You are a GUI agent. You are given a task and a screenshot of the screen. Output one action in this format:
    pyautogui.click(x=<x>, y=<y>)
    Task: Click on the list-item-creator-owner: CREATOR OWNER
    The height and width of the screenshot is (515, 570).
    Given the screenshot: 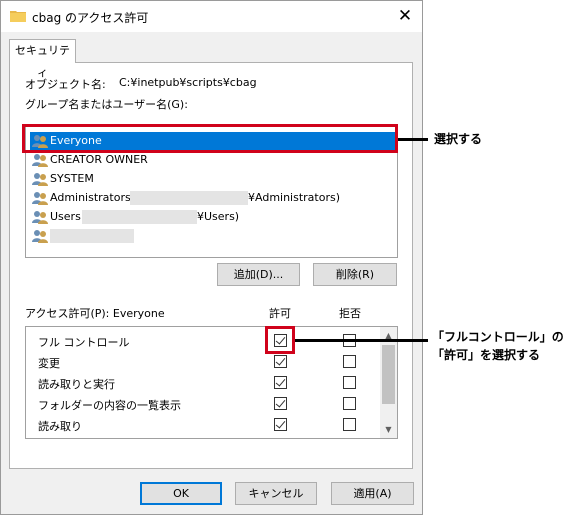 What is the action you would take?
    pyautogui.click(x=212, y=160)
    